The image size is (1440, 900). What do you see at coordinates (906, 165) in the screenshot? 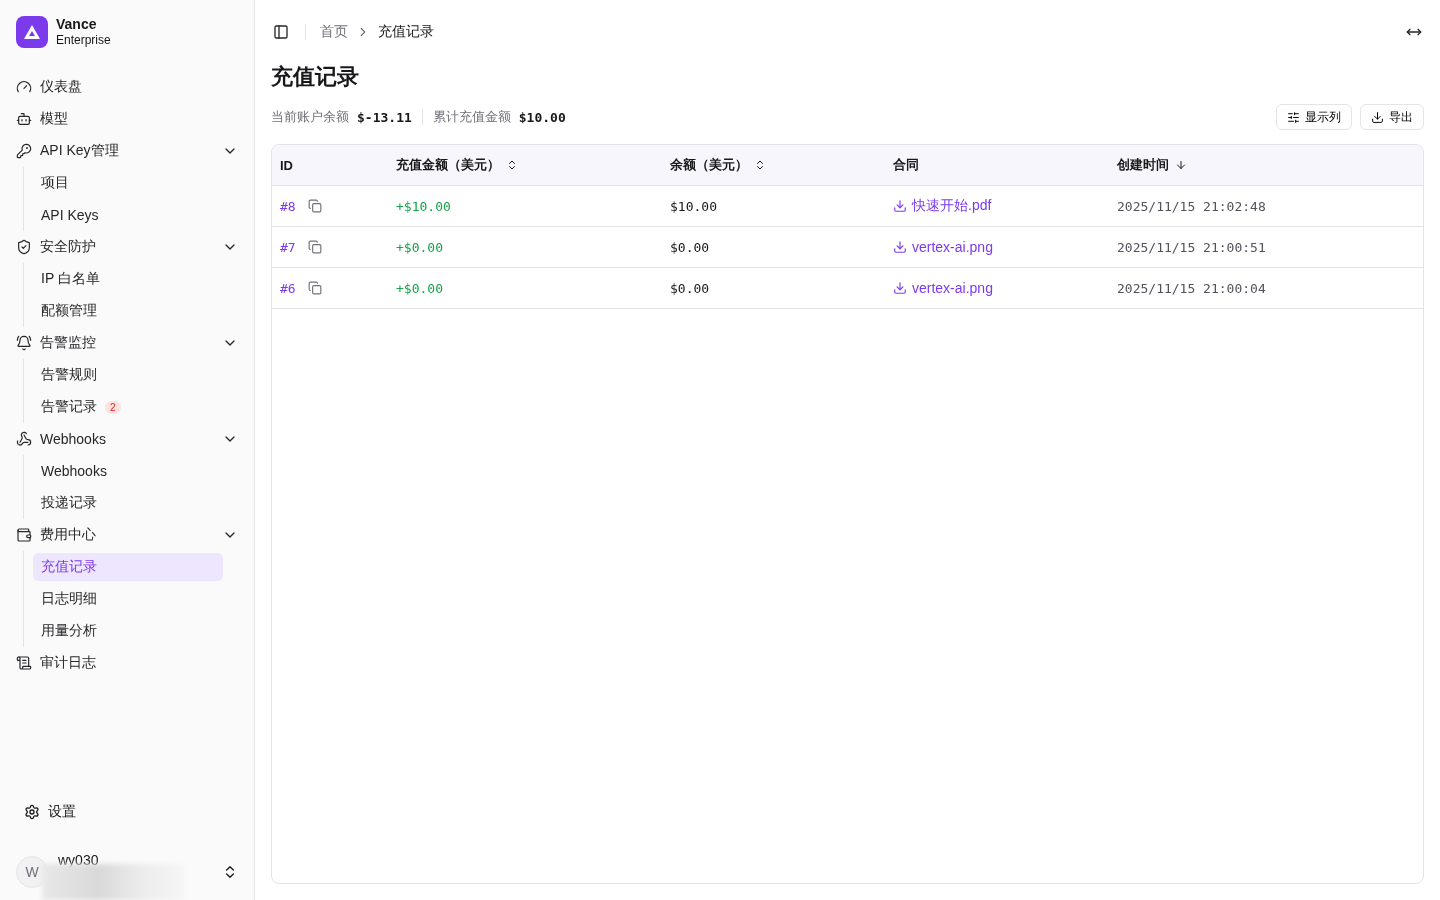
I see `column-header: 合同` at bounding box center [906, 165].